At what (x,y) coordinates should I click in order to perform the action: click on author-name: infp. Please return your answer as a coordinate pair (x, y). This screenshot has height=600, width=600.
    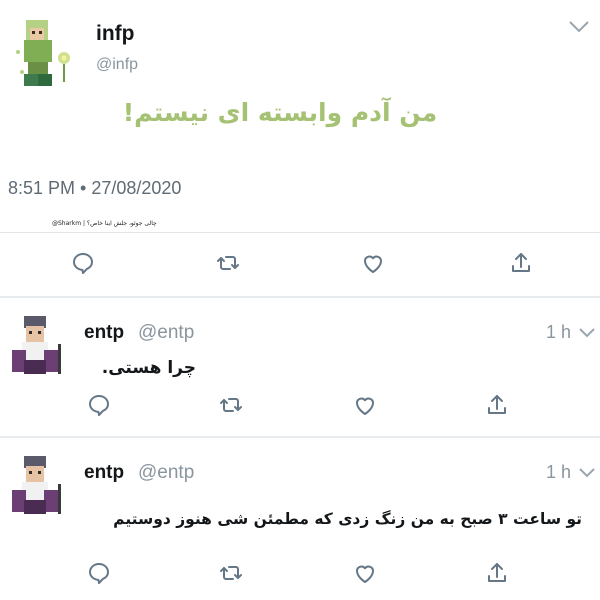
    Looking at the image, I should click on (115, 34).